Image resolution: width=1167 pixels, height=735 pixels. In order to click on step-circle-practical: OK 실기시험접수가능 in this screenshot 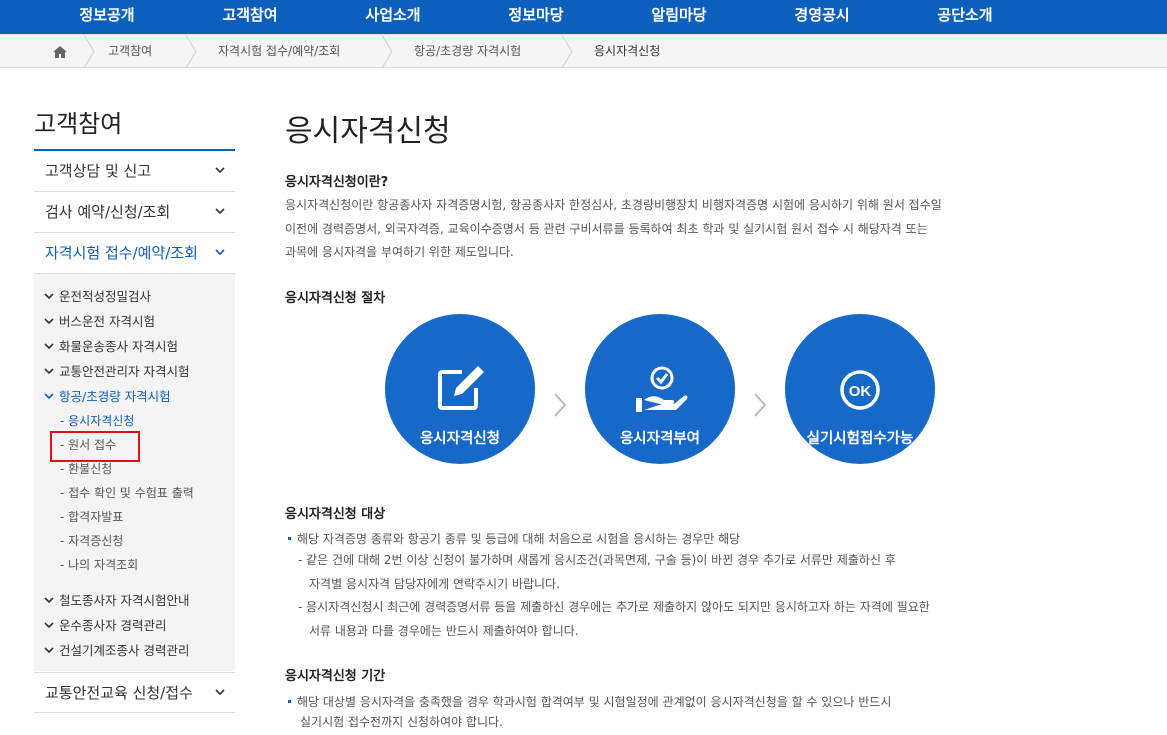, I will do `click(860, 389)`.